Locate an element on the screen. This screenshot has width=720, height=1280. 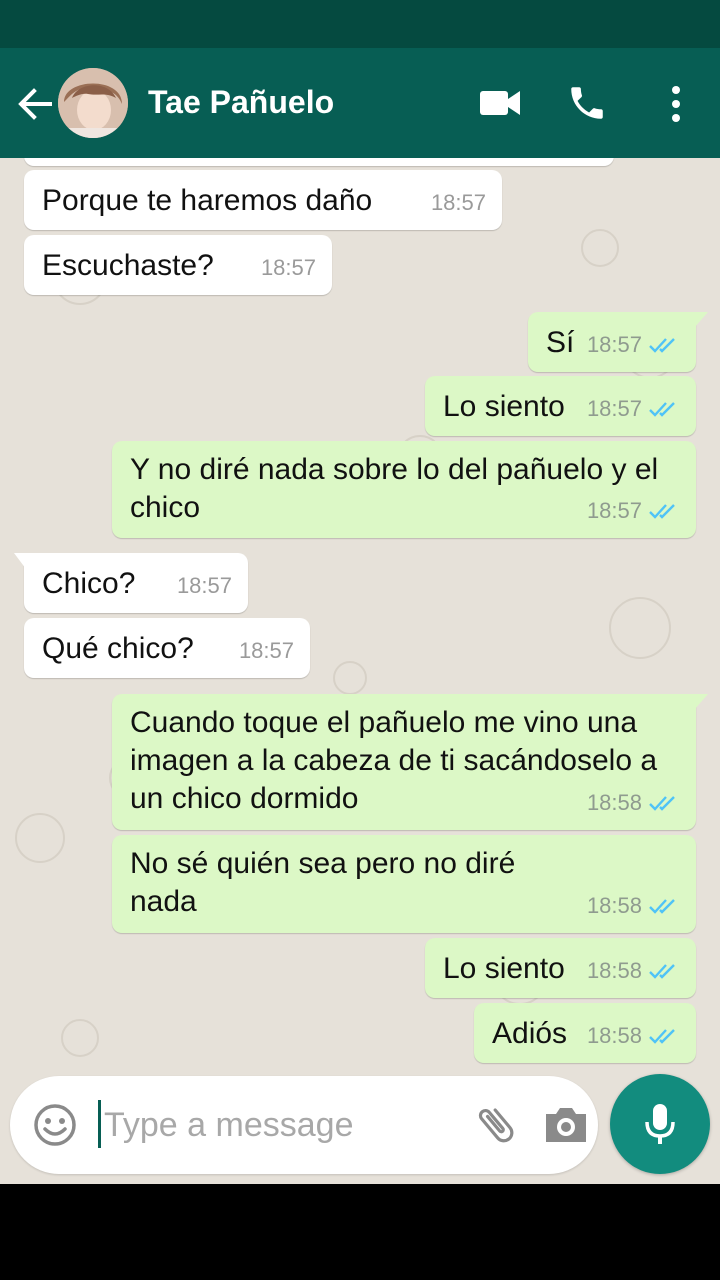
back-button is located at coordinates (34, 104).